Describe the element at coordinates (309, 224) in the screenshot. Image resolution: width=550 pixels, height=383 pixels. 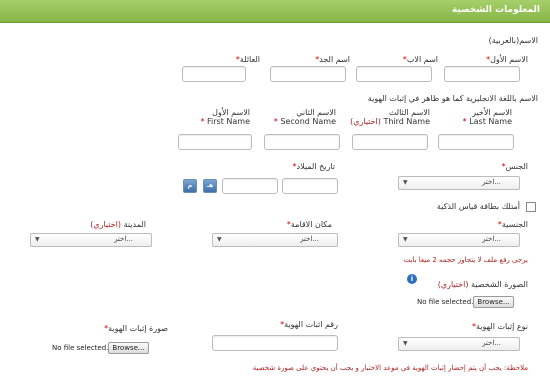
I see `residence-label: *مكان الاقامة` at that location.